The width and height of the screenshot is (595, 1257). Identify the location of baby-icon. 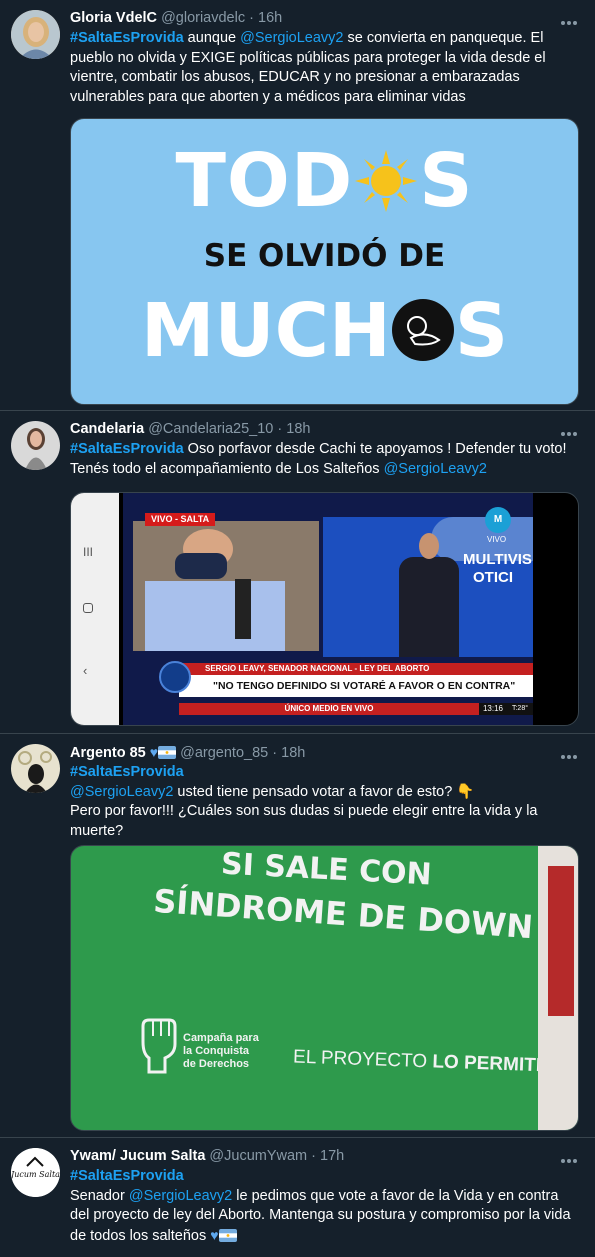
(423, 329).